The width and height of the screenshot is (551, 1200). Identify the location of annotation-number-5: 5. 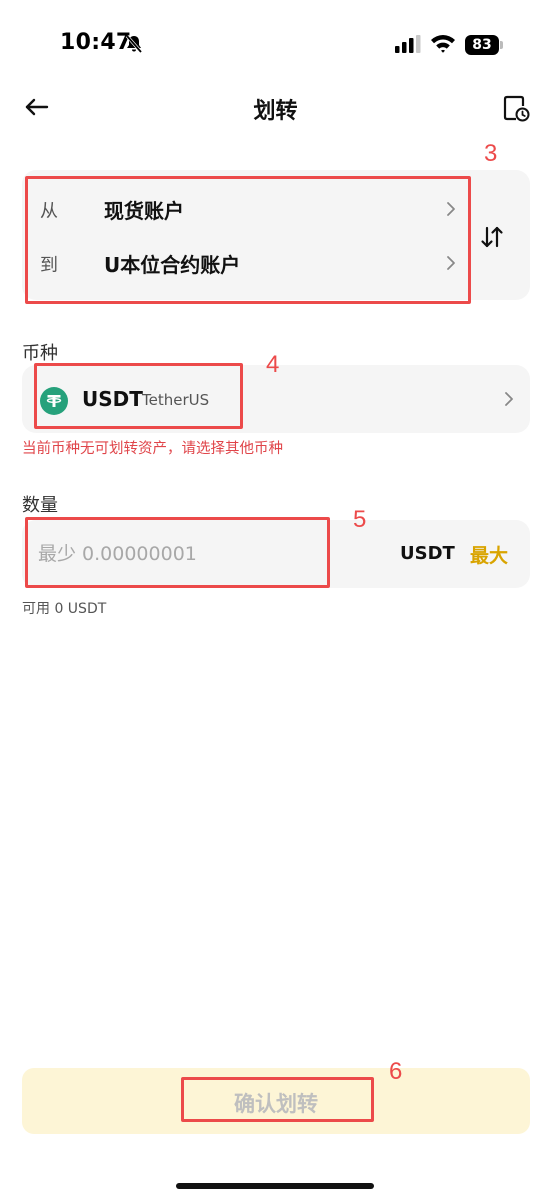
(360, 519).